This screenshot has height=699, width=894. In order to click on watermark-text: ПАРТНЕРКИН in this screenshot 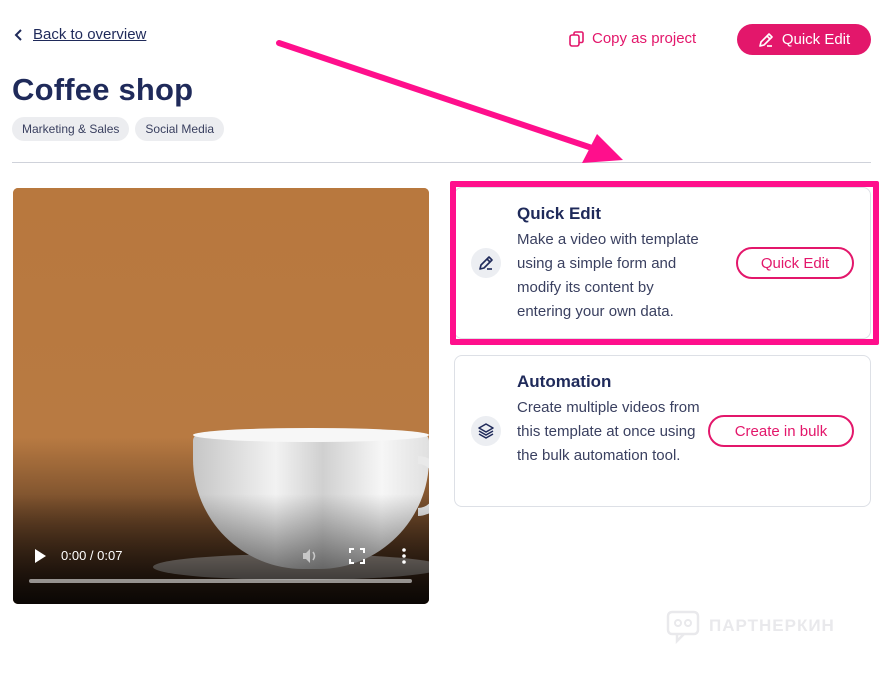, I will do `click(772, 625)`.